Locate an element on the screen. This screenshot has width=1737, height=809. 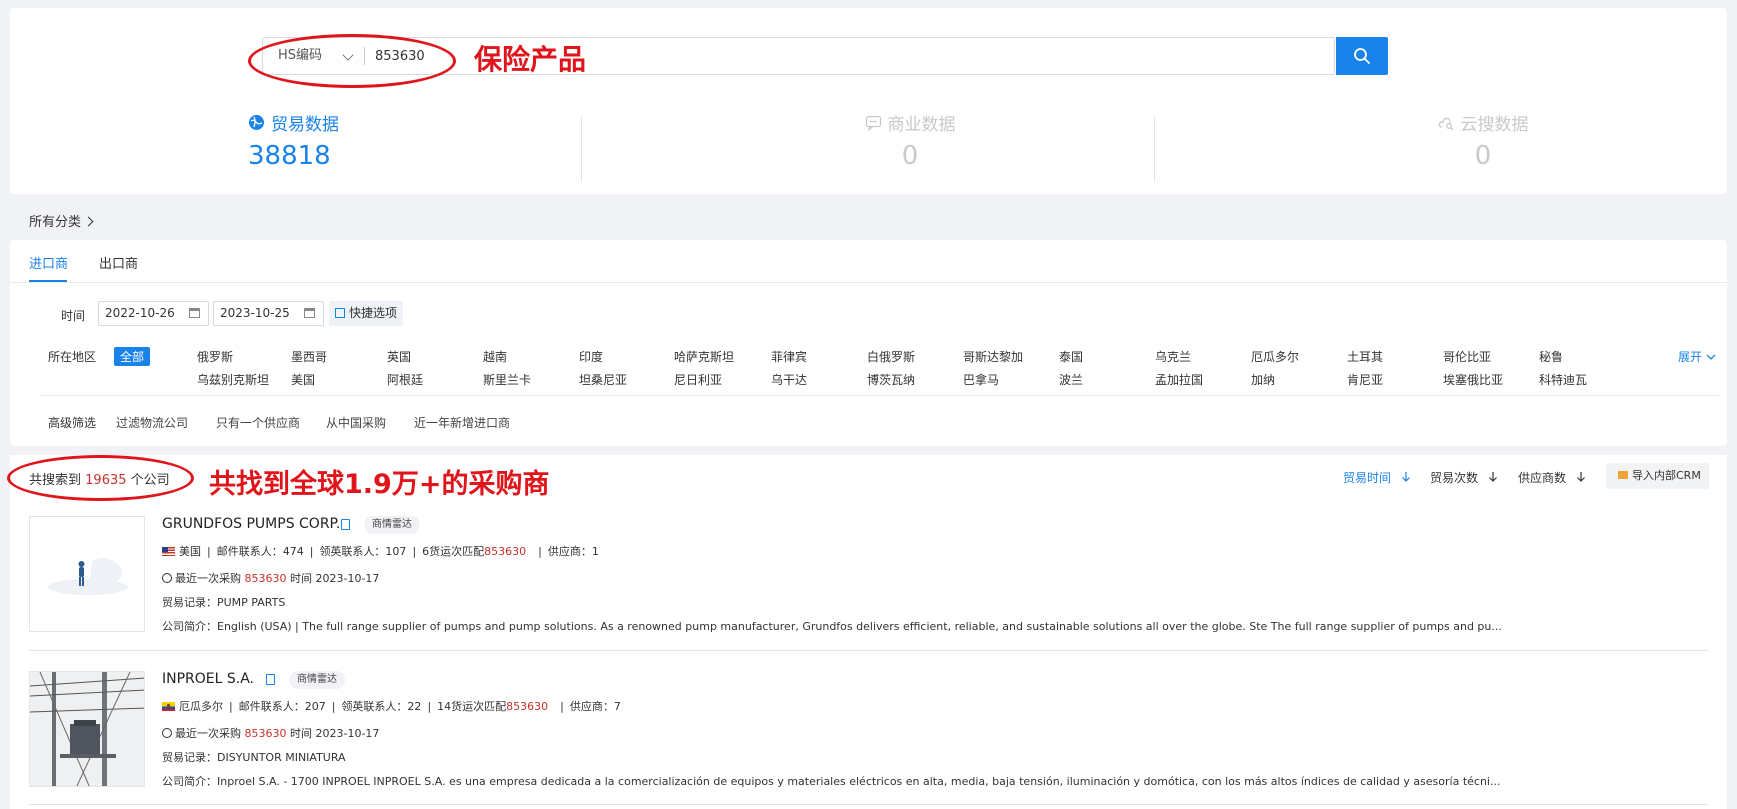
region-option: 斯里兰卡 is located at coordinates (507, 379).